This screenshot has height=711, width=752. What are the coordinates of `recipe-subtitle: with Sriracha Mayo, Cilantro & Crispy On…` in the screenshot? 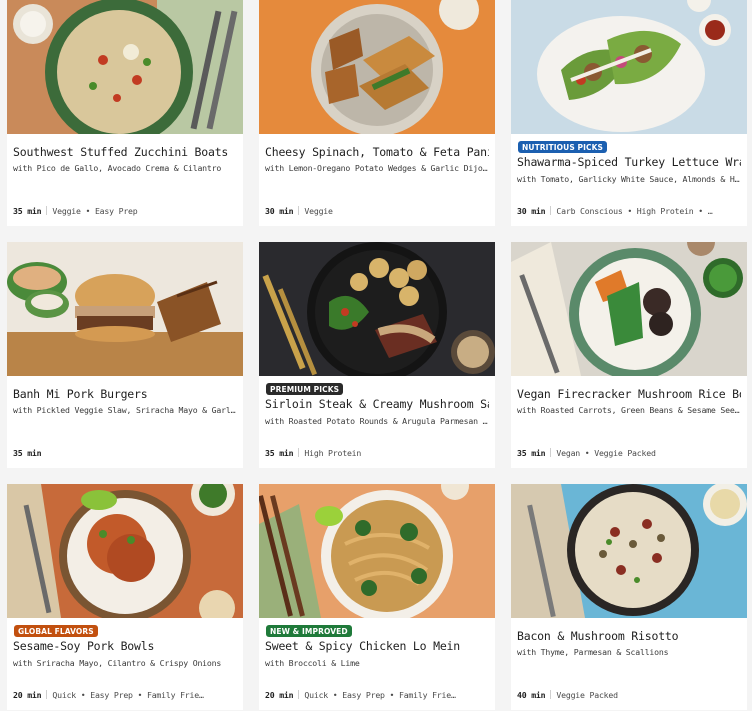 It's located at (117, 663).